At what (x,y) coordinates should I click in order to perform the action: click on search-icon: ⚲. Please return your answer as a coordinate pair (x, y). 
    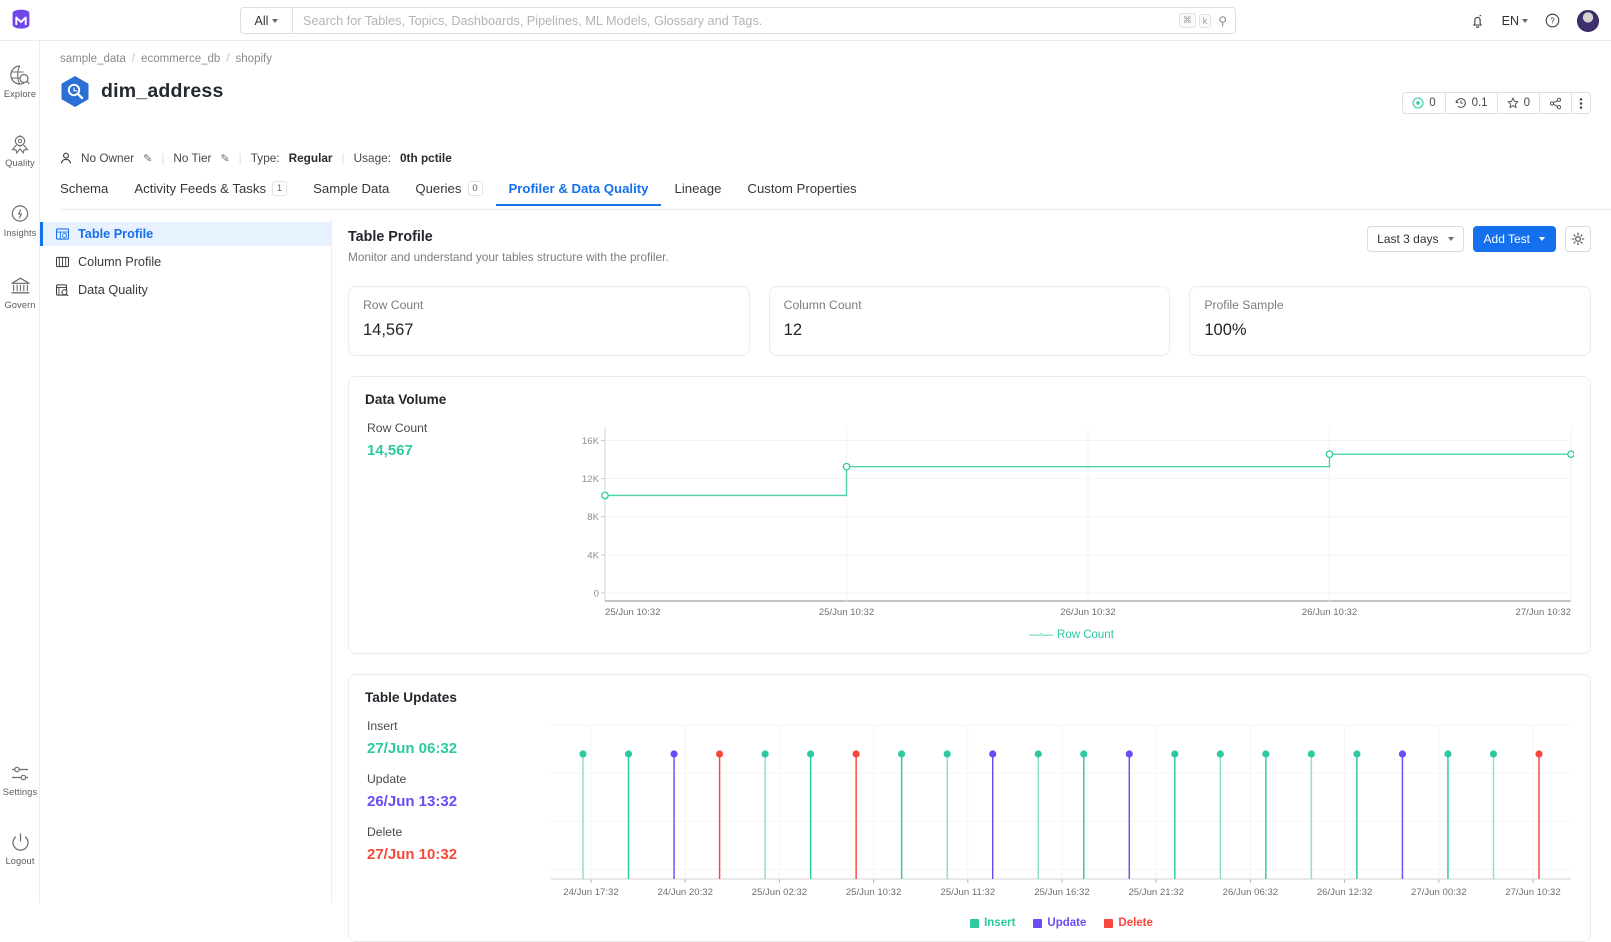
    Looking at the image, I should click on (1222, 21).